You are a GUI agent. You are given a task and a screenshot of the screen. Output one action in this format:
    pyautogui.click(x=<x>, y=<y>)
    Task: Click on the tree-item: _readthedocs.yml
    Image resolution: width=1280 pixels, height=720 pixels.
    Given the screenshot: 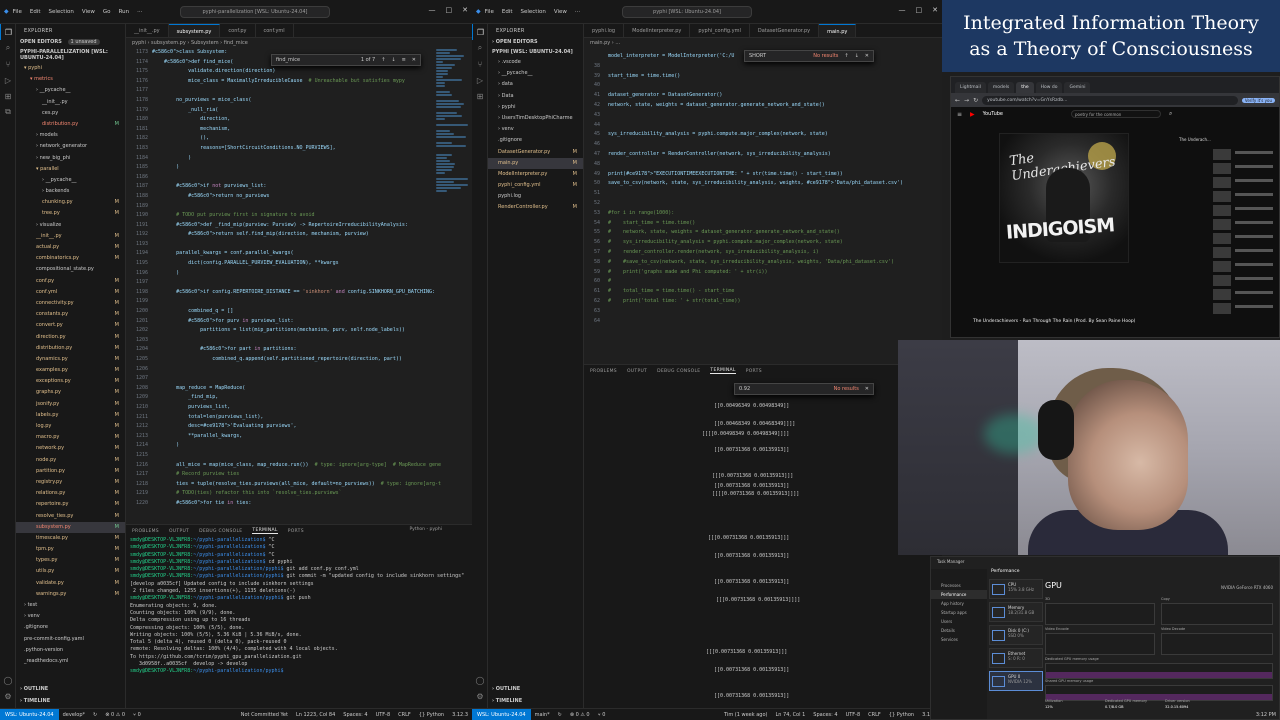 What is the action you would take?
    pyautogui.click(x=70, y=661)
    